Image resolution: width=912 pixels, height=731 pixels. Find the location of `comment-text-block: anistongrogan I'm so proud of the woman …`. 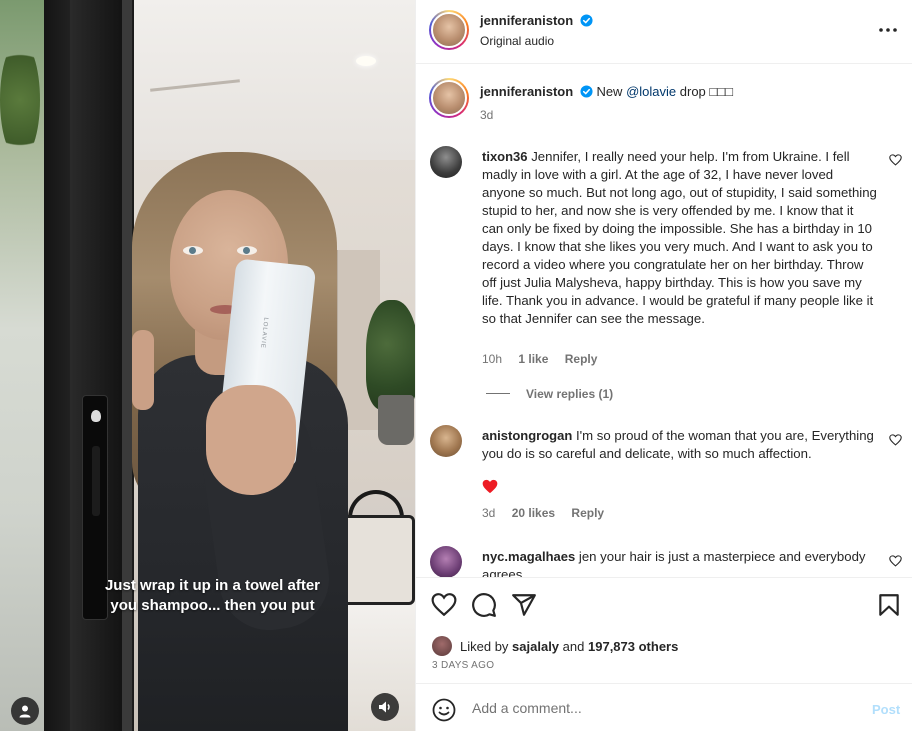

comment-text-block: anistongrogan I'm so proud of the woman … is located at coordinates (679, 445).